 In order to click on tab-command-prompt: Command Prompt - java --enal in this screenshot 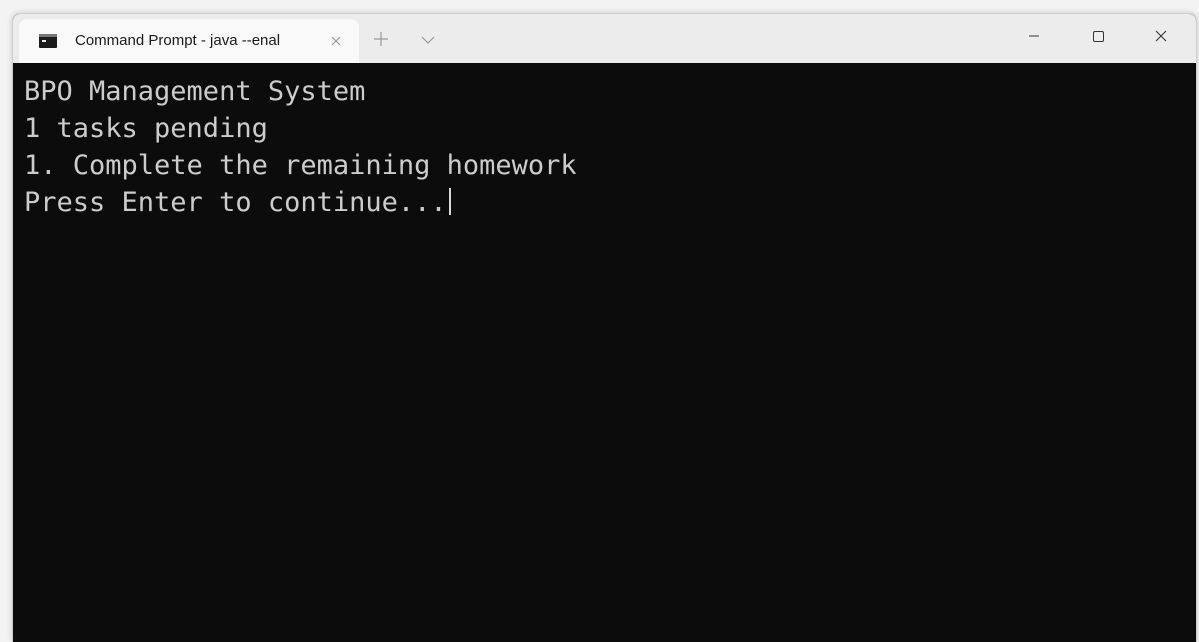, I will do `click(189, 41)`.